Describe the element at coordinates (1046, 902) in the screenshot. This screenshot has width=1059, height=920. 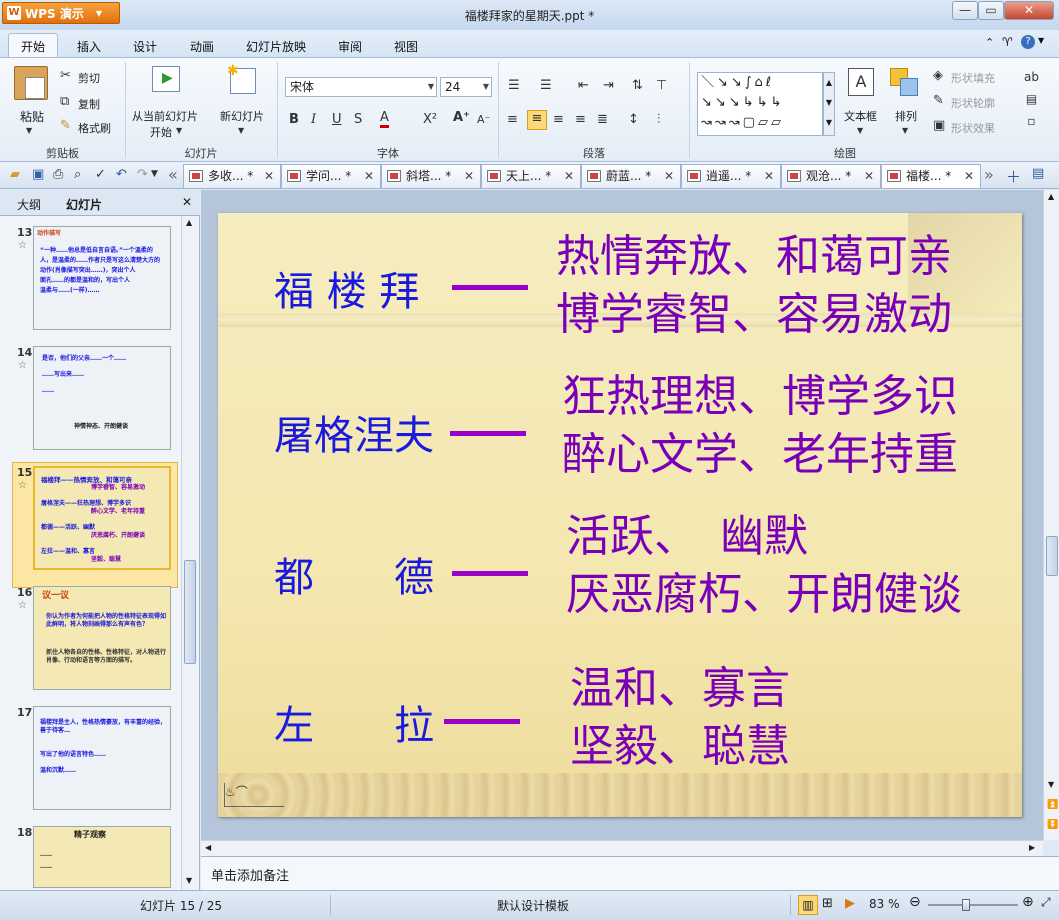
I see `fit-window-icon: ⤢` at that location.